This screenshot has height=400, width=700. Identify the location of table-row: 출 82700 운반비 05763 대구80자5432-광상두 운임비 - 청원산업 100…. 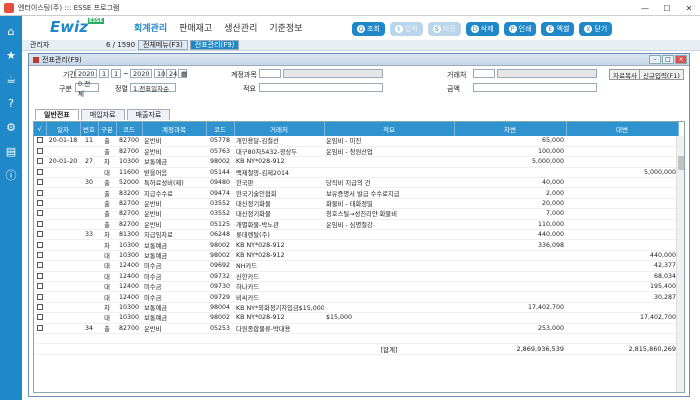
(356, 152).